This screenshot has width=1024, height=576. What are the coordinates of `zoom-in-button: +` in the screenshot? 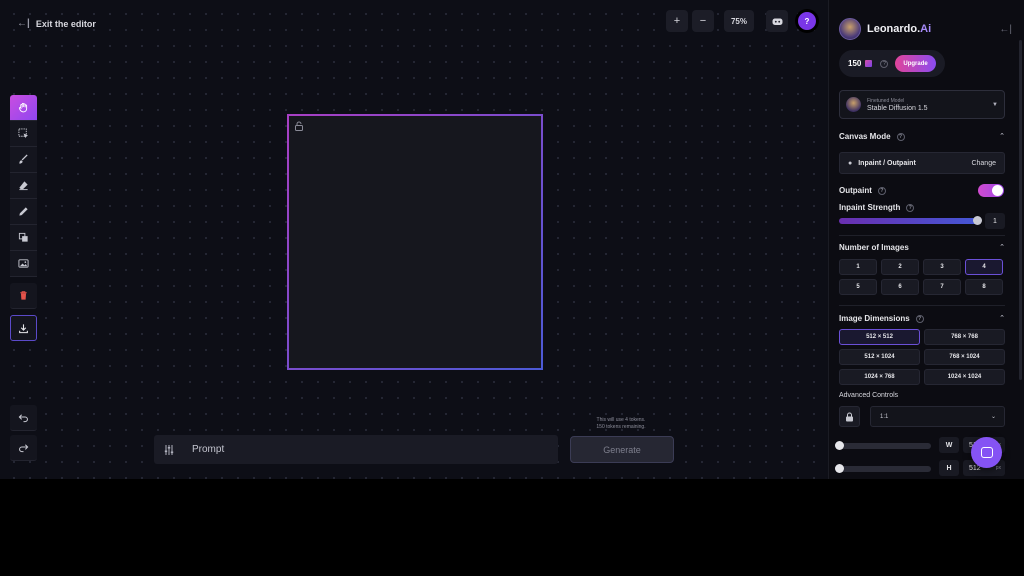 It's located at (677, 21).